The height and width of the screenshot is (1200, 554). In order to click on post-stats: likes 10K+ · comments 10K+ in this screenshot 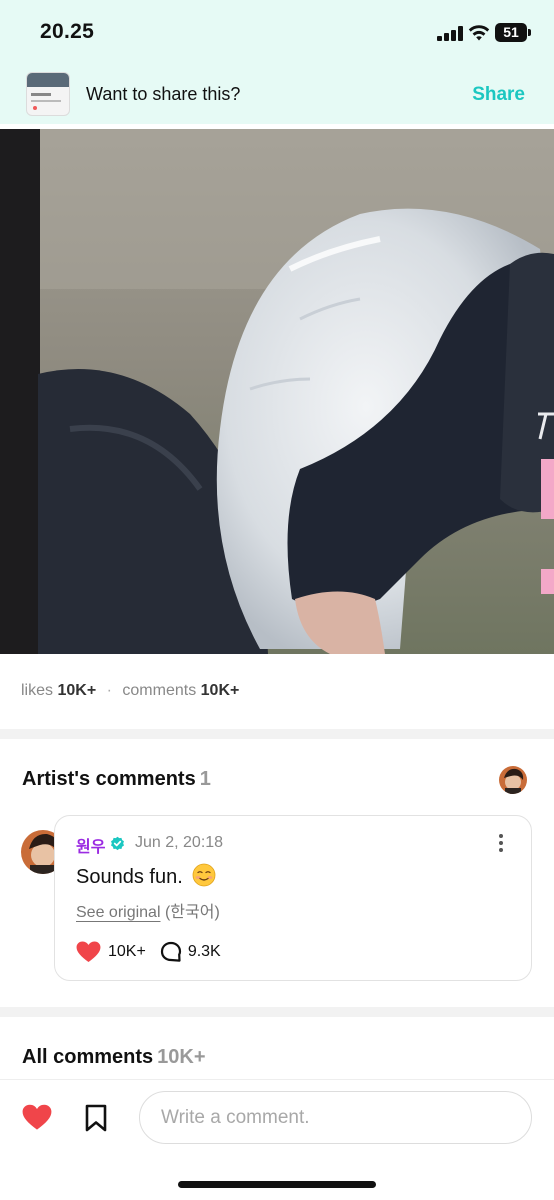, I will do `click(130, 691)`.